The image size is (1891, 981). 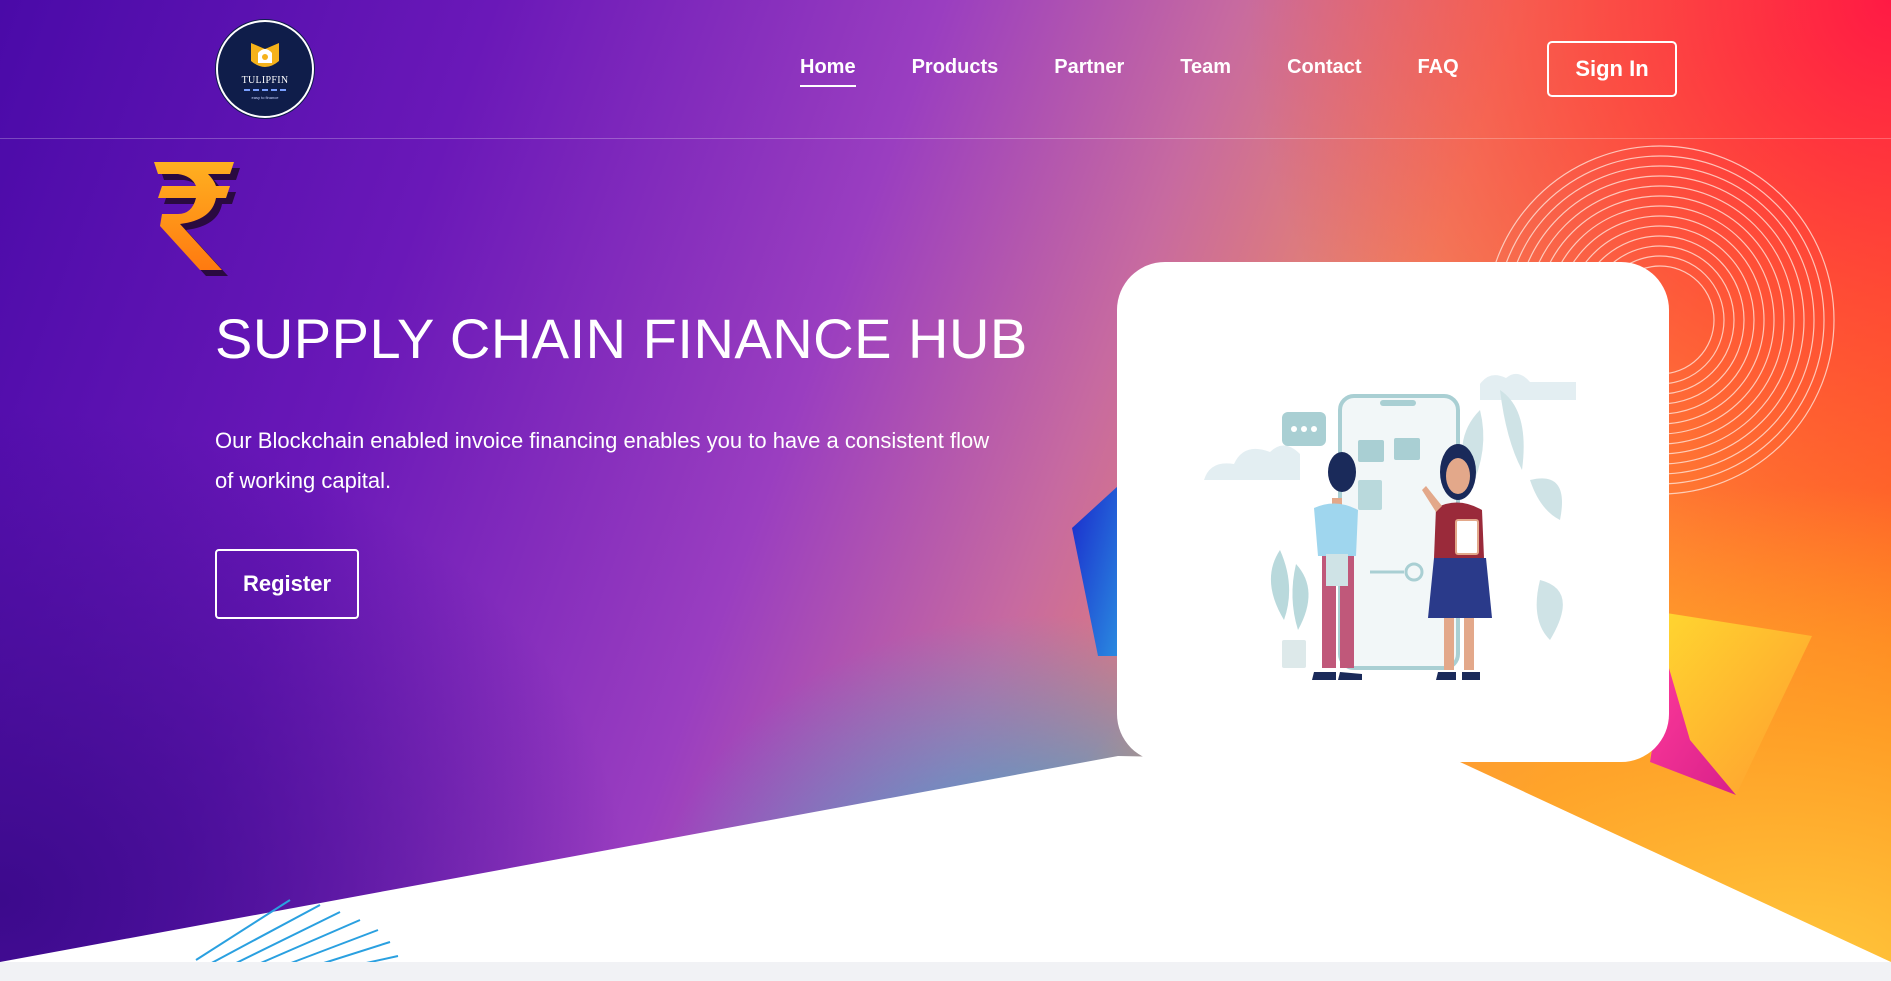 I want to click on nav-home: Home, so click(x=828, y=71).